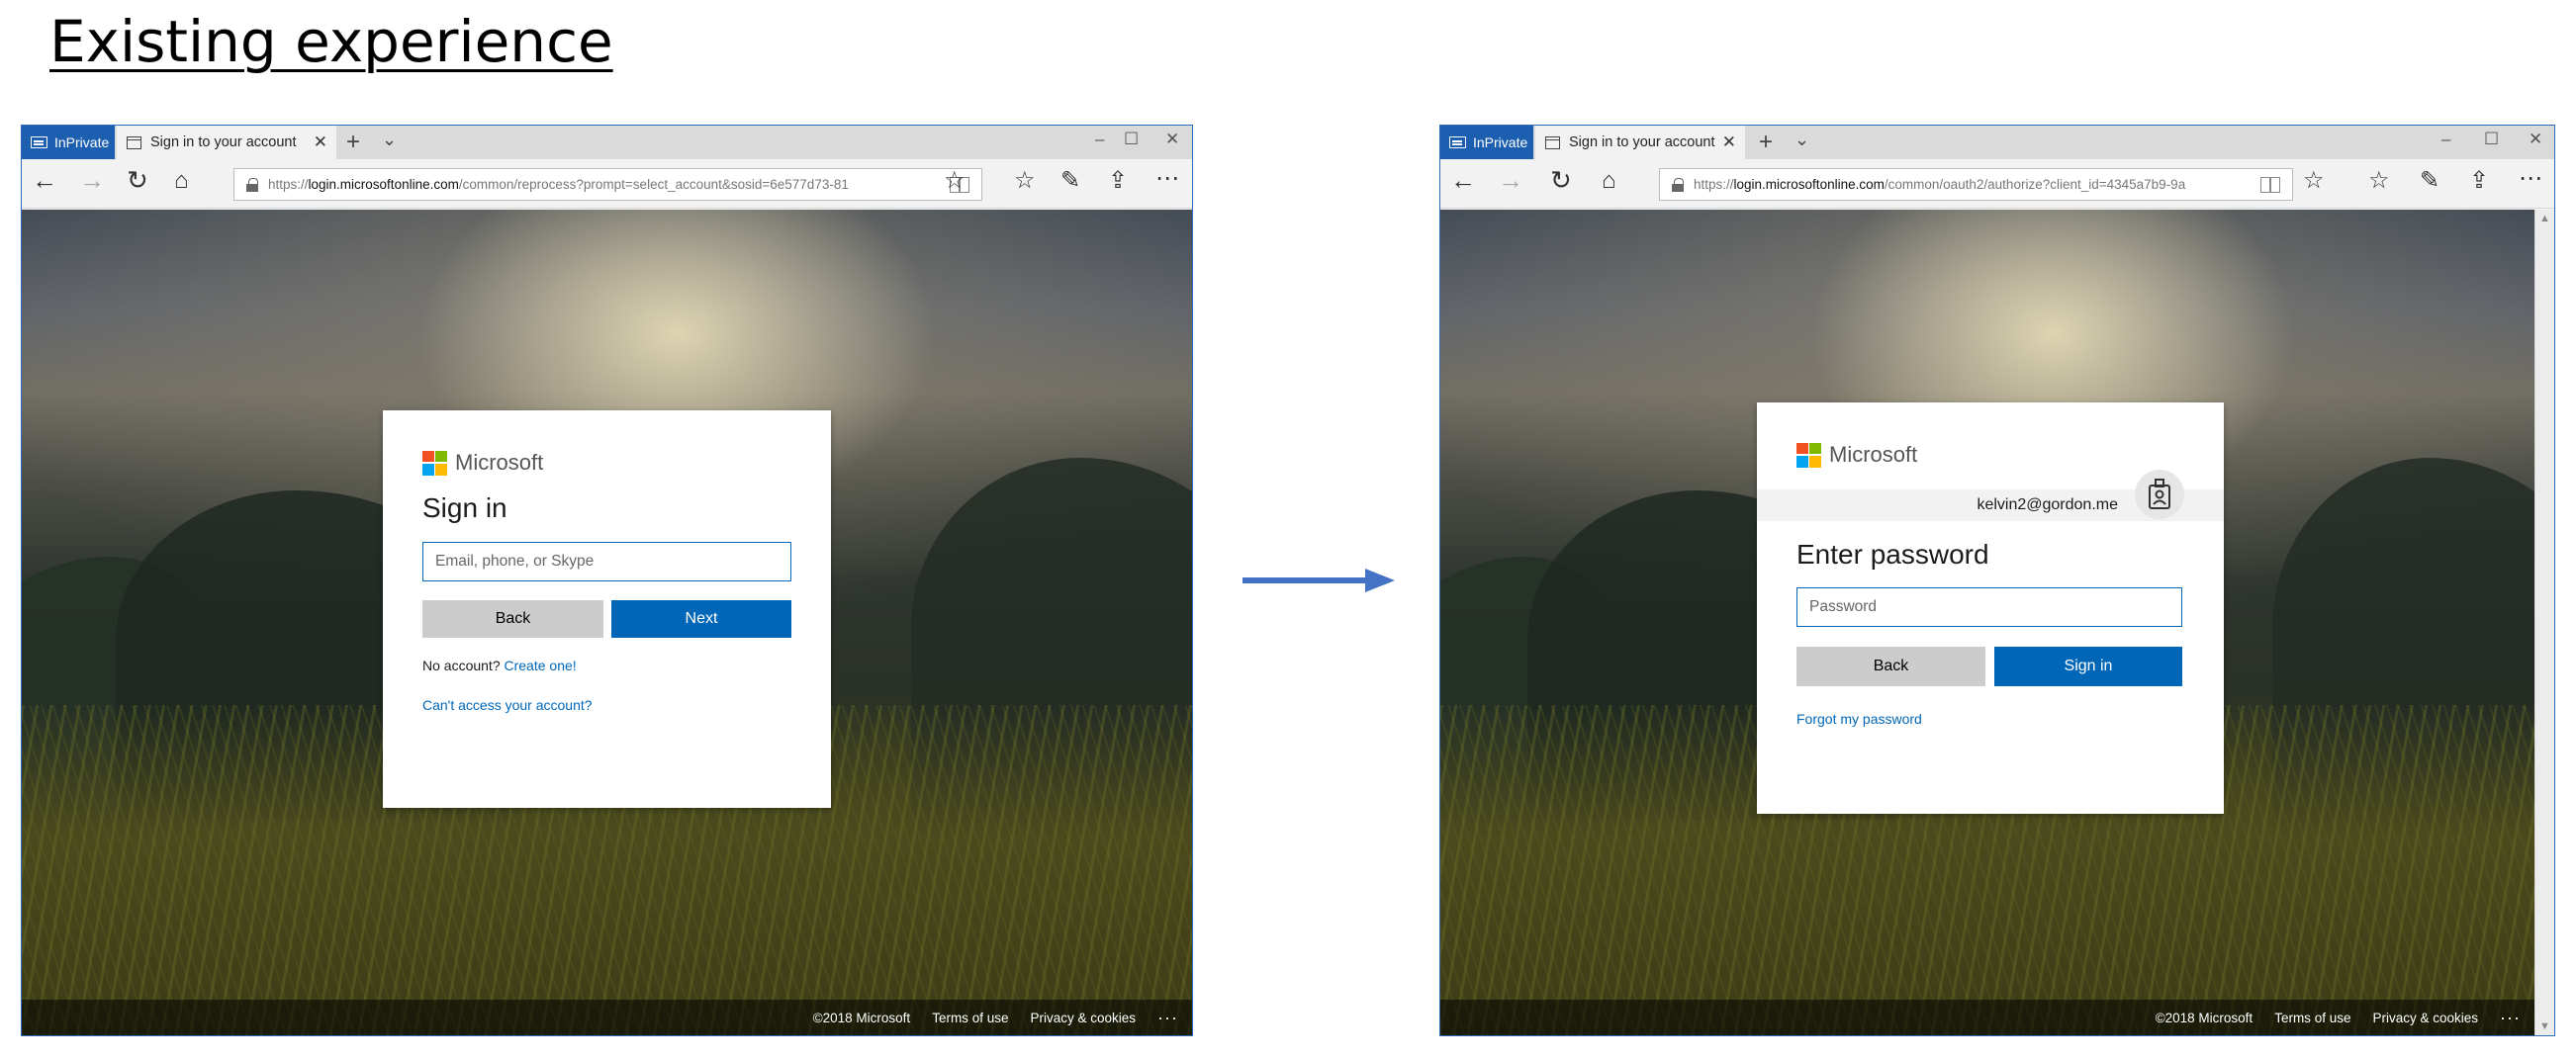 Image resolution: width=2576 pixels, height=1061 pixels. Describe the element at coordinates (1893, 555) in the screenshot. I see `card-heading: Enter password` at that location.